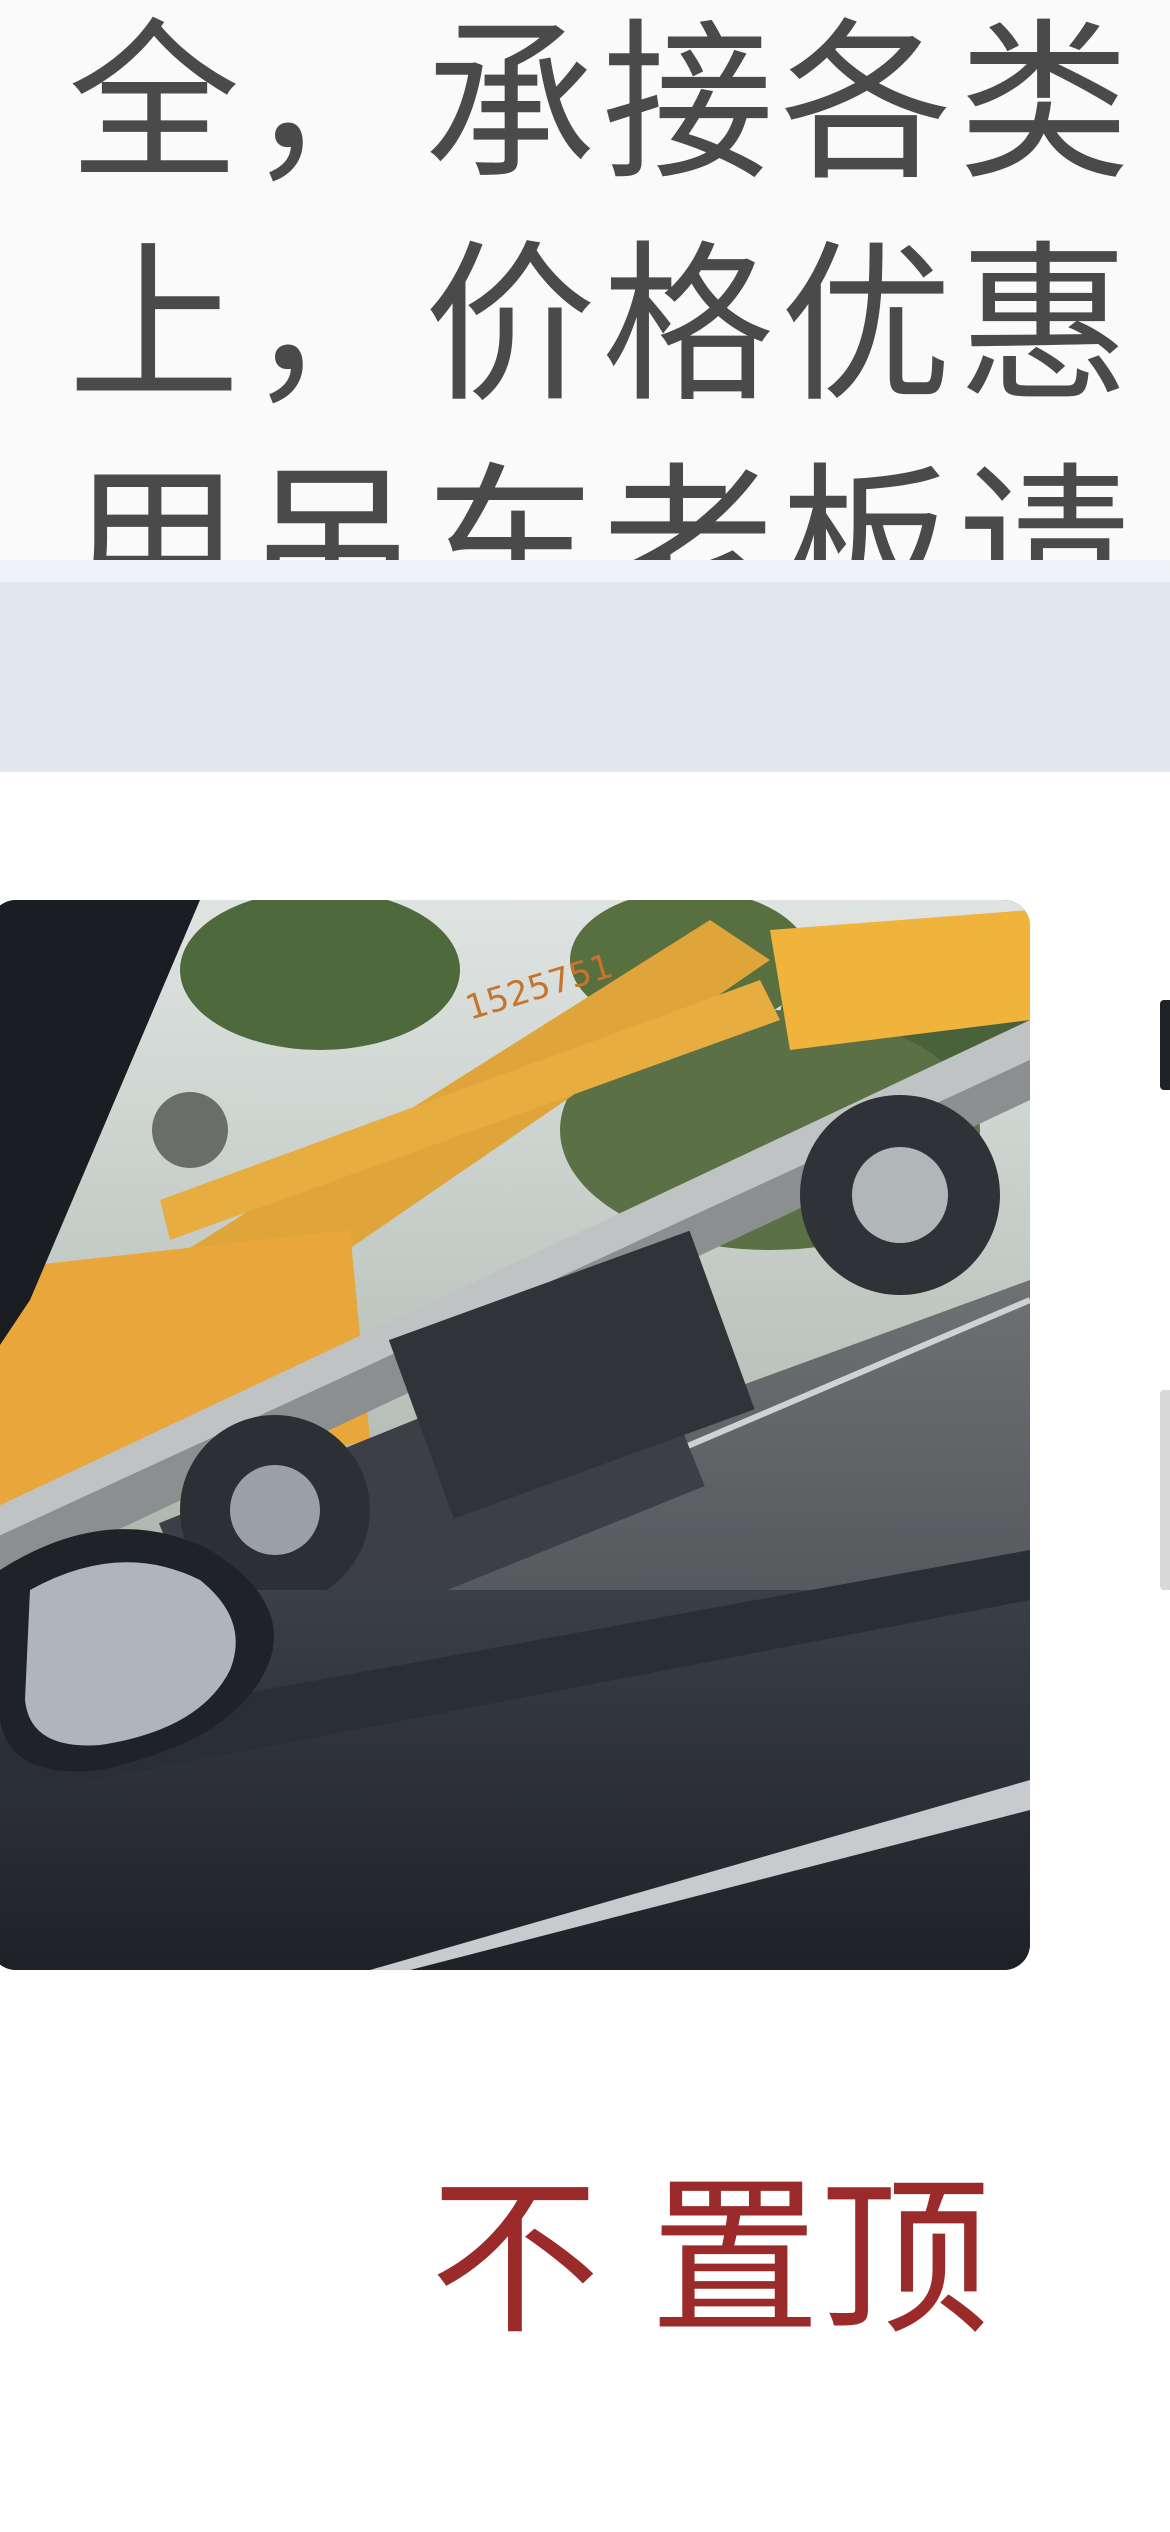 The height and width of the screenshot is (2532, 1170). What do you see at coordinates (602, 504) in the screenshot?
I see `post-text-line-3: 用吊车老板请` at bounding box center [602, 504].